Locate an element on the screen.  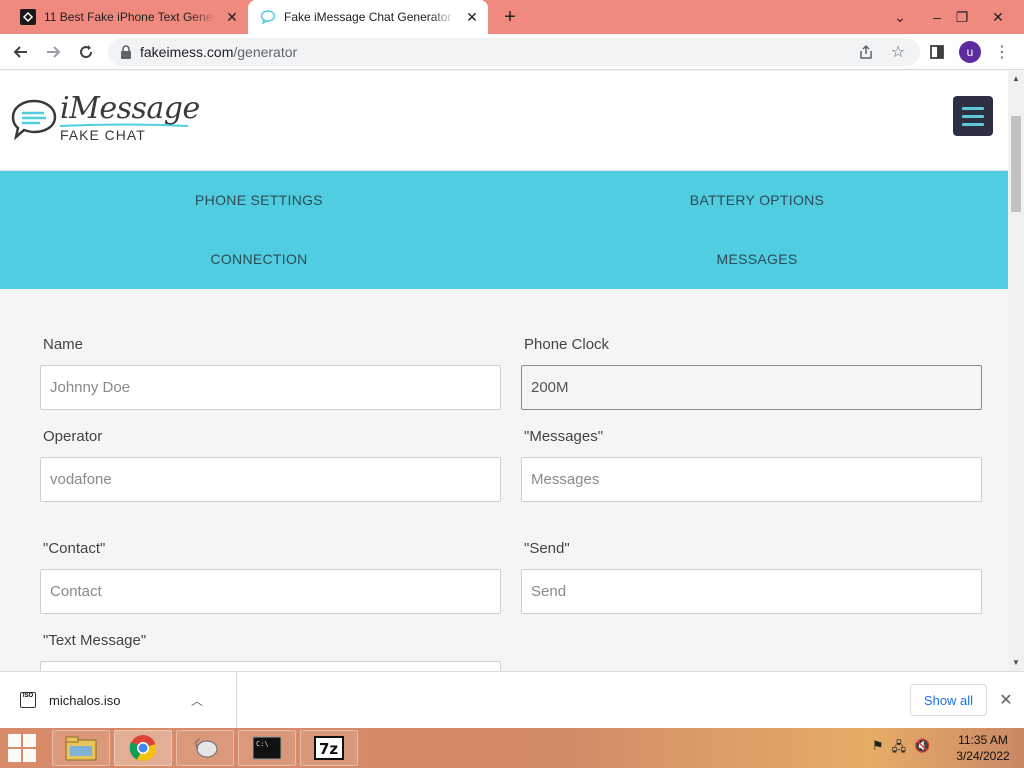
phone-clock-input is located at coordinates (751, 387).